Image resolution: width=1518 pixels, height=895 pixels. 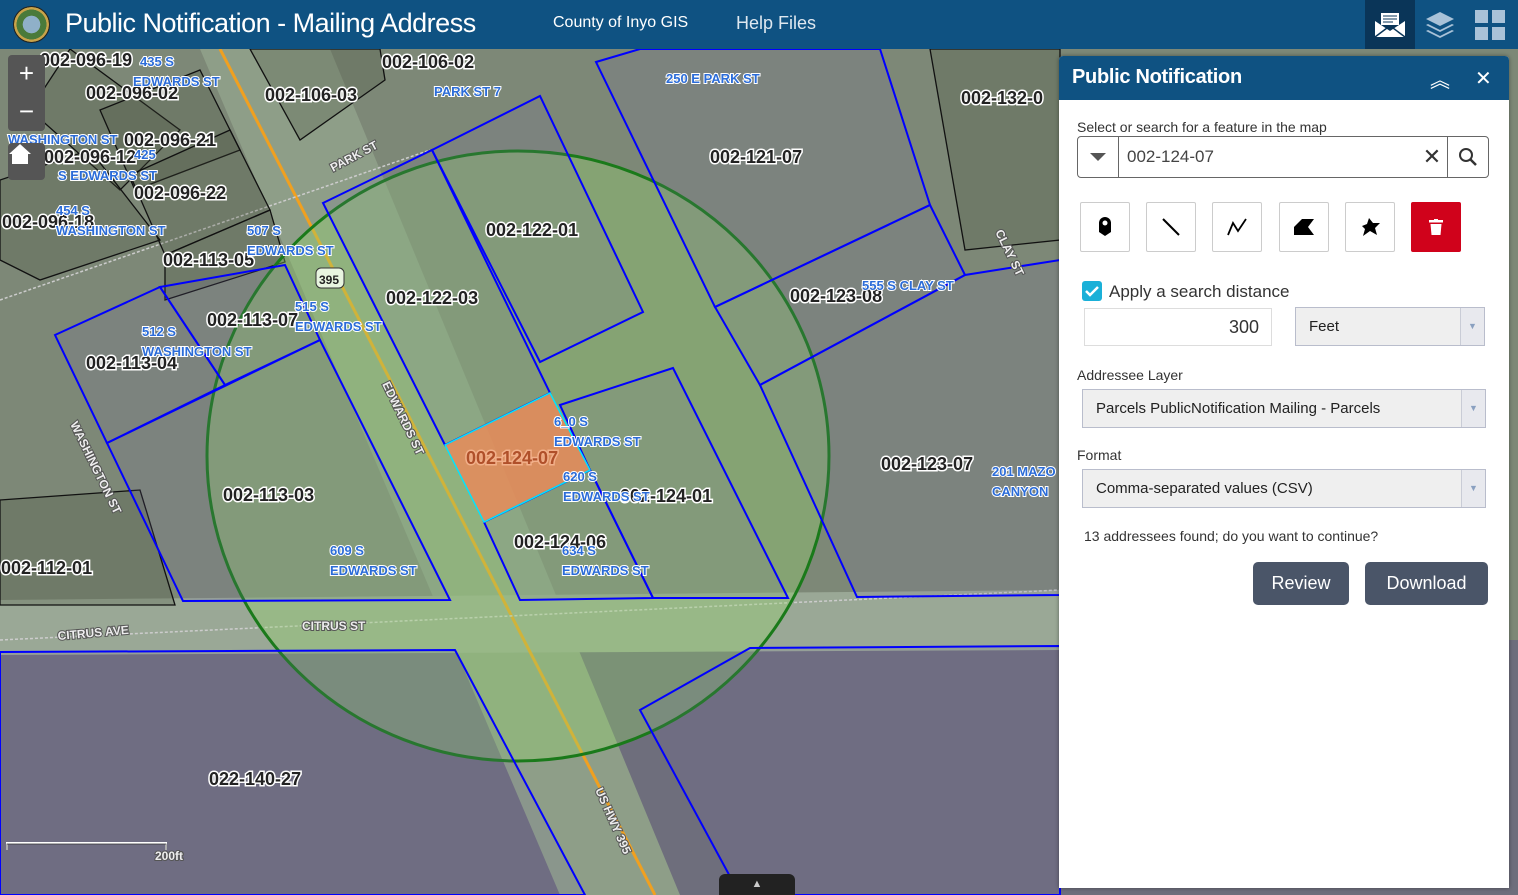 What do you see at coordinates (20, 154) in the screenshot?
I see `home-icon` at bounding box center [20, 154].